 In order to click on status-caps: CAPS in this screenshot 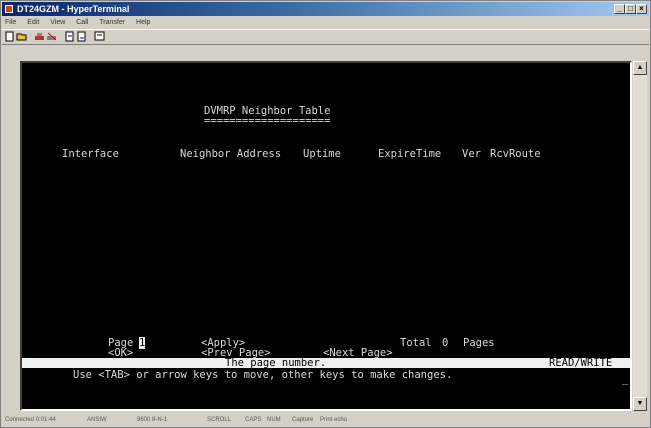, I will do `click(253, 420)`.